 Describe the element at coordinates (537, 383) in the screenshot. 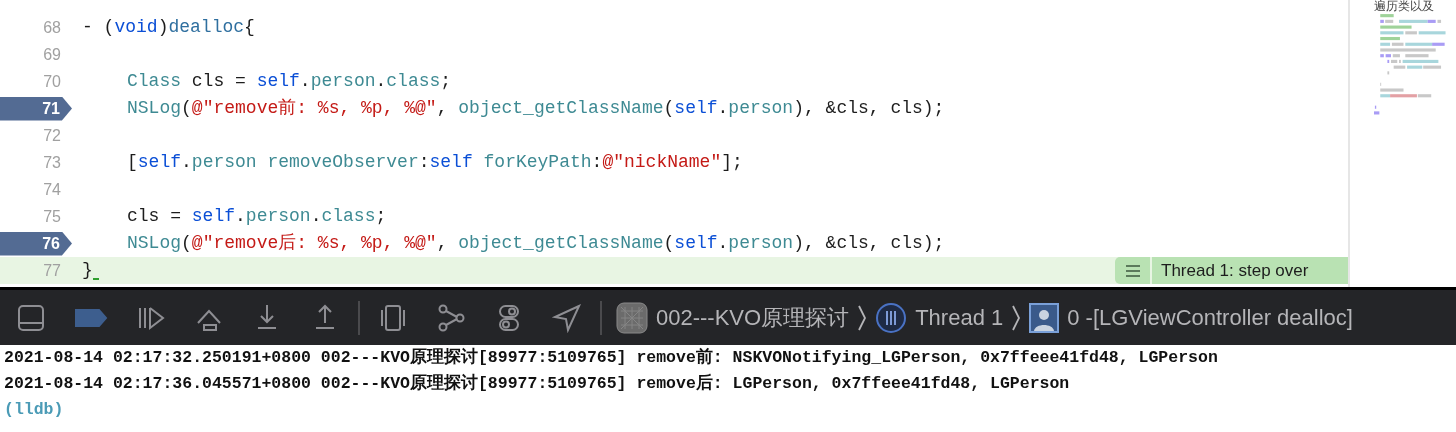

I see `console-output-line: 2021-08-14 02:17:36.045571+0800 002---KVO原理探讨[89977:5109765] remove后: LGPerson, 0x7ffeee41fd48, LGPerson` at that location.